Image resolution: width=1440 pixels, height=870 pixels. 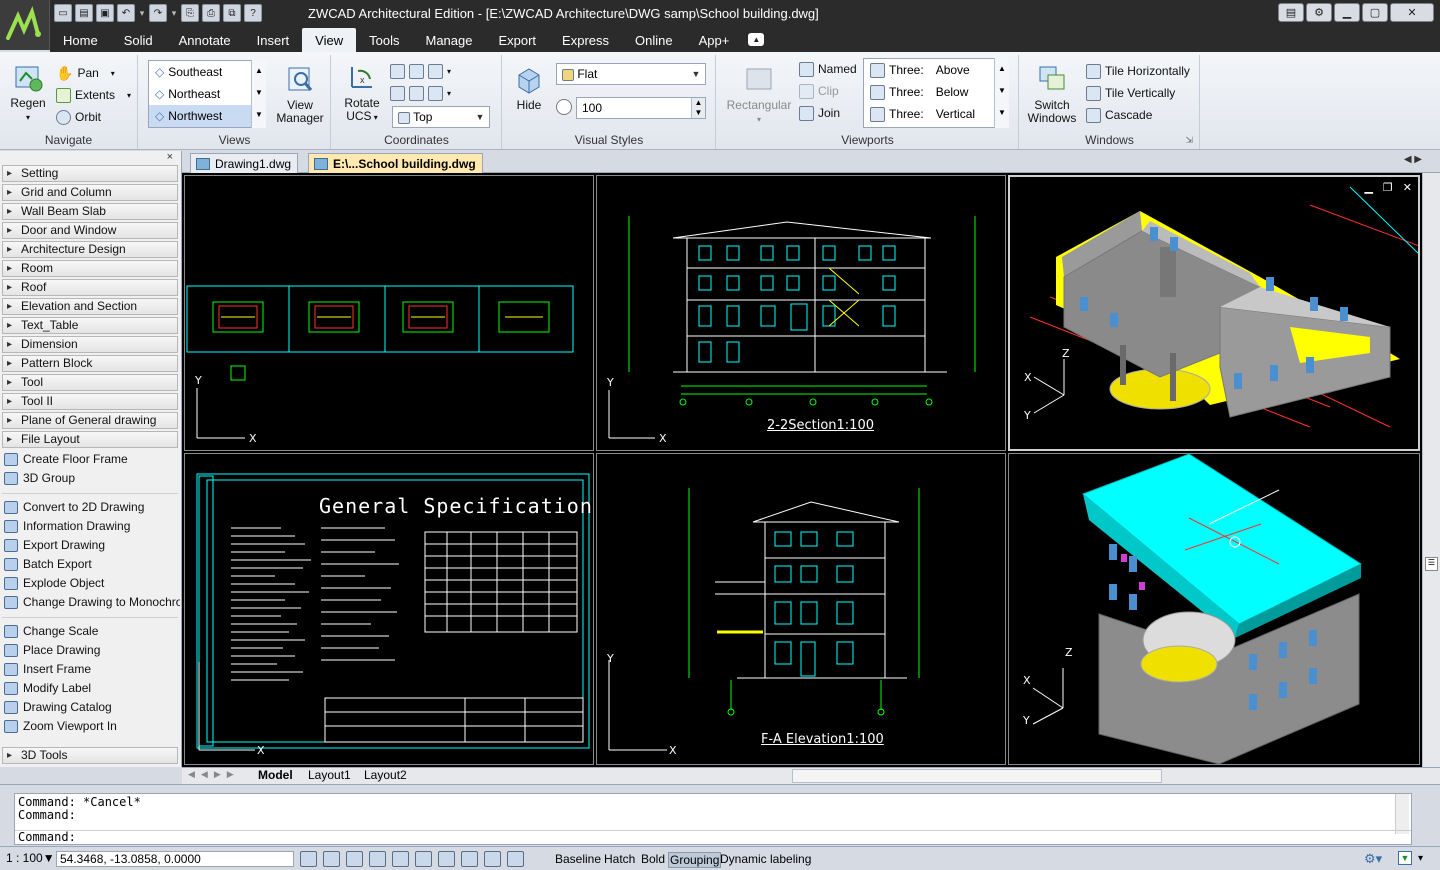 What do you see at coordinates (253, 13) in the screenshot?
I see `help-icon: ?` at bounding box center [253, 13].